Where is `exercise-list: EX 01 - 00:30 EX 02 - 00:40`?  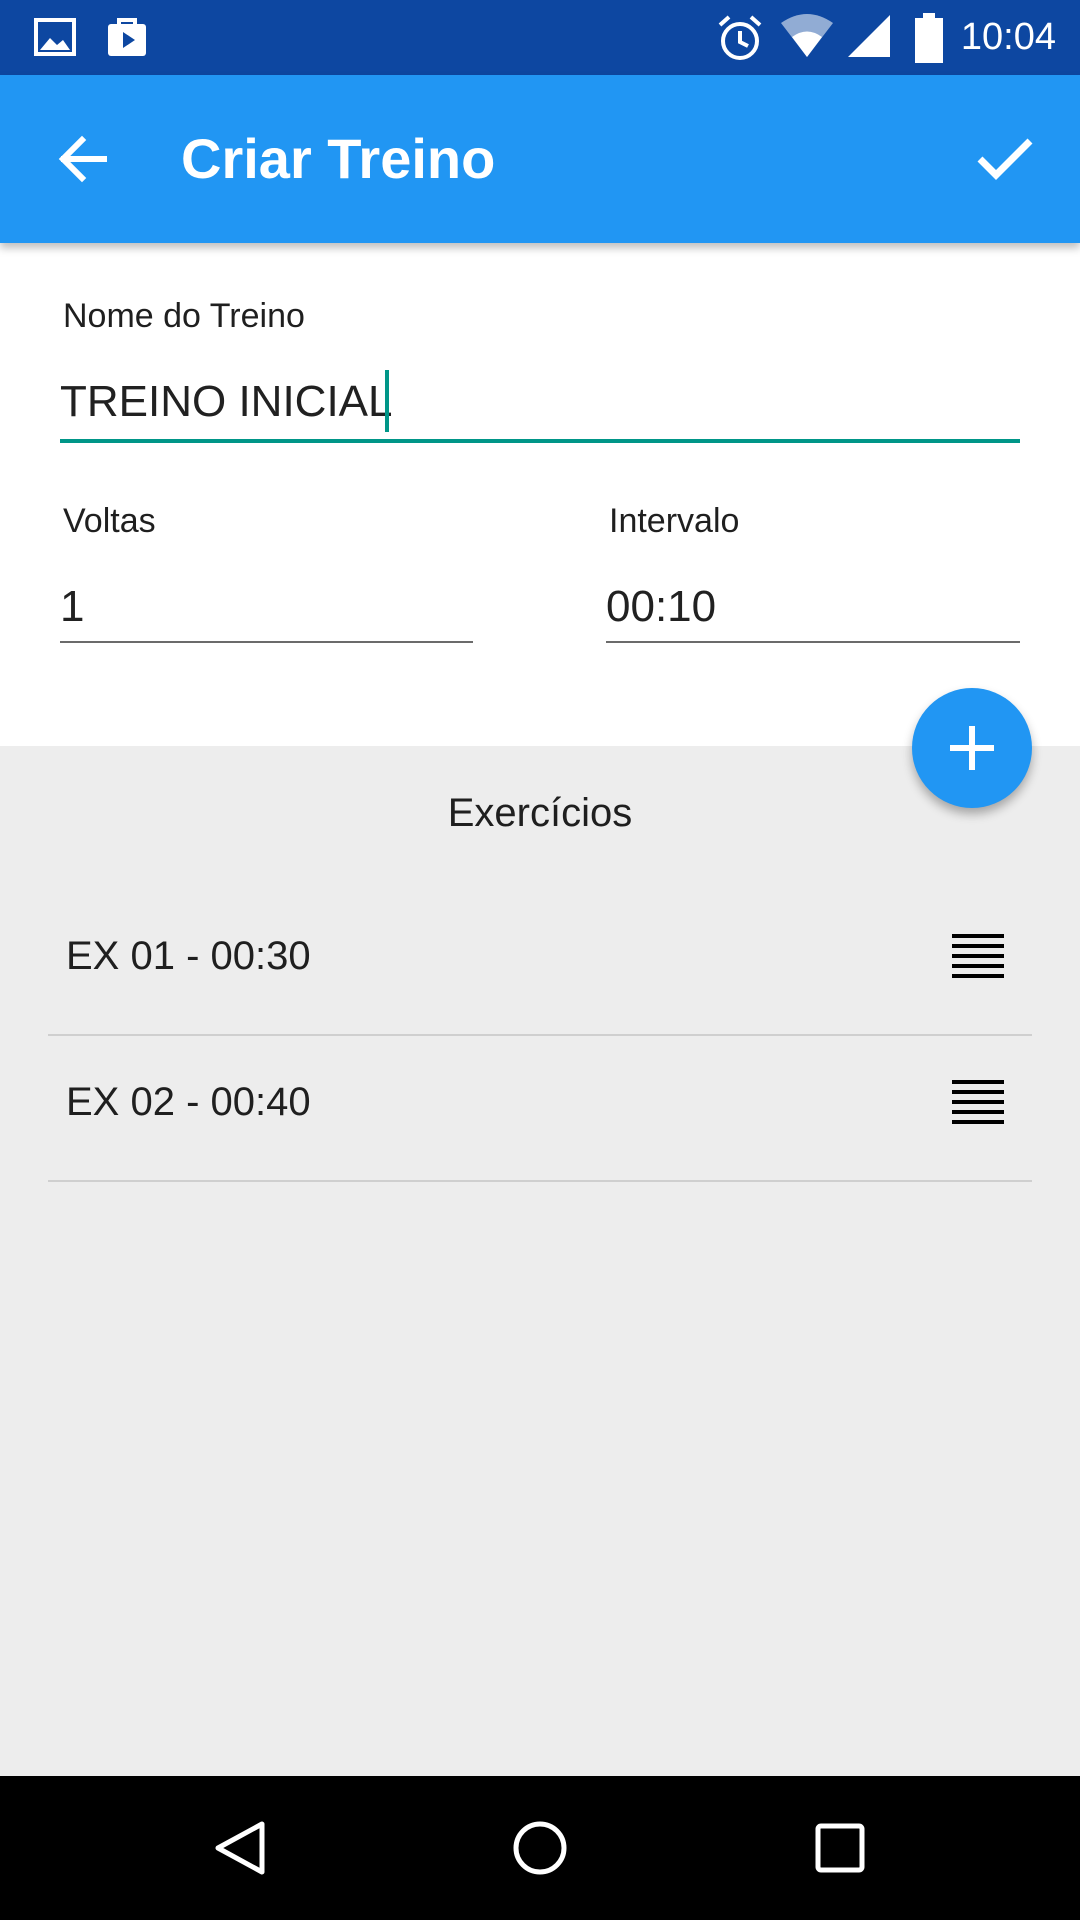
exercise-list: EX 01 - 00:30 EX 02 - 00:40 is located at coordinates (540, 1036).